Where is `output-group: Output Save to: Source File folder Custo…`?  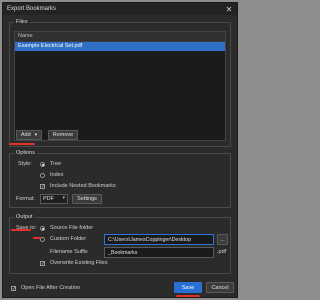
output-group: Output Save to: Source File folder Custo… is located at coordinates (120, 244).